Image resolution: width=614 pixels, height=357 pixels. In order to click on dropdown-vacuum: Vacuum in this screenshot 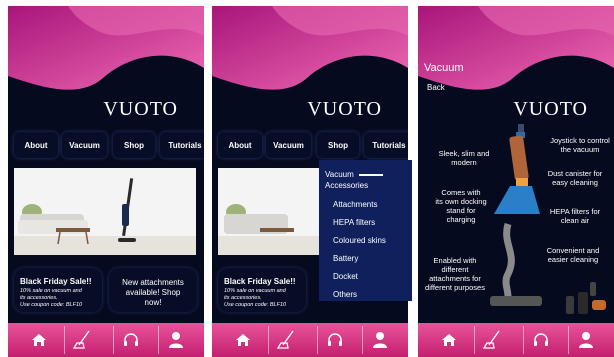, I will do `click(339, 174)`.